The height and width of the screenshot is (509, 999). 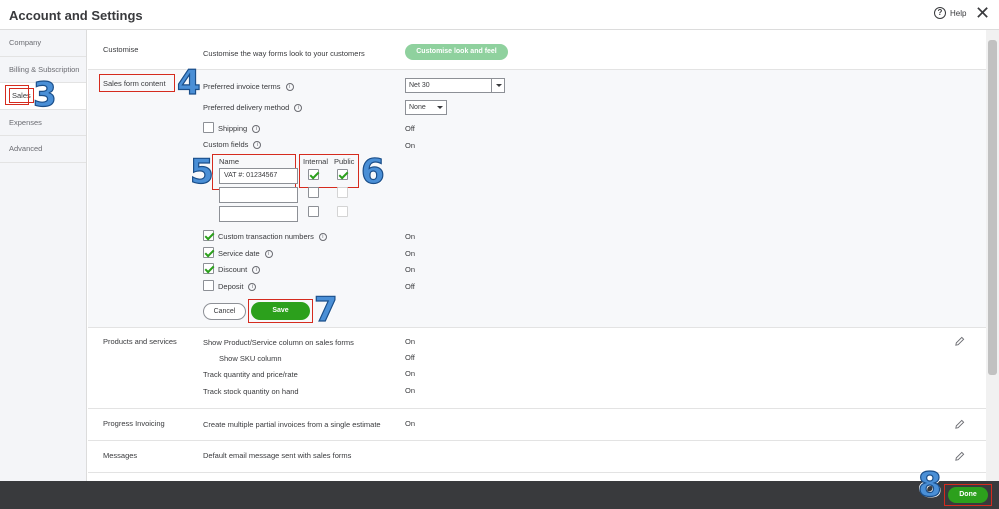 I want to click on cancel-button: Cancel, so click(x=224, y=311).